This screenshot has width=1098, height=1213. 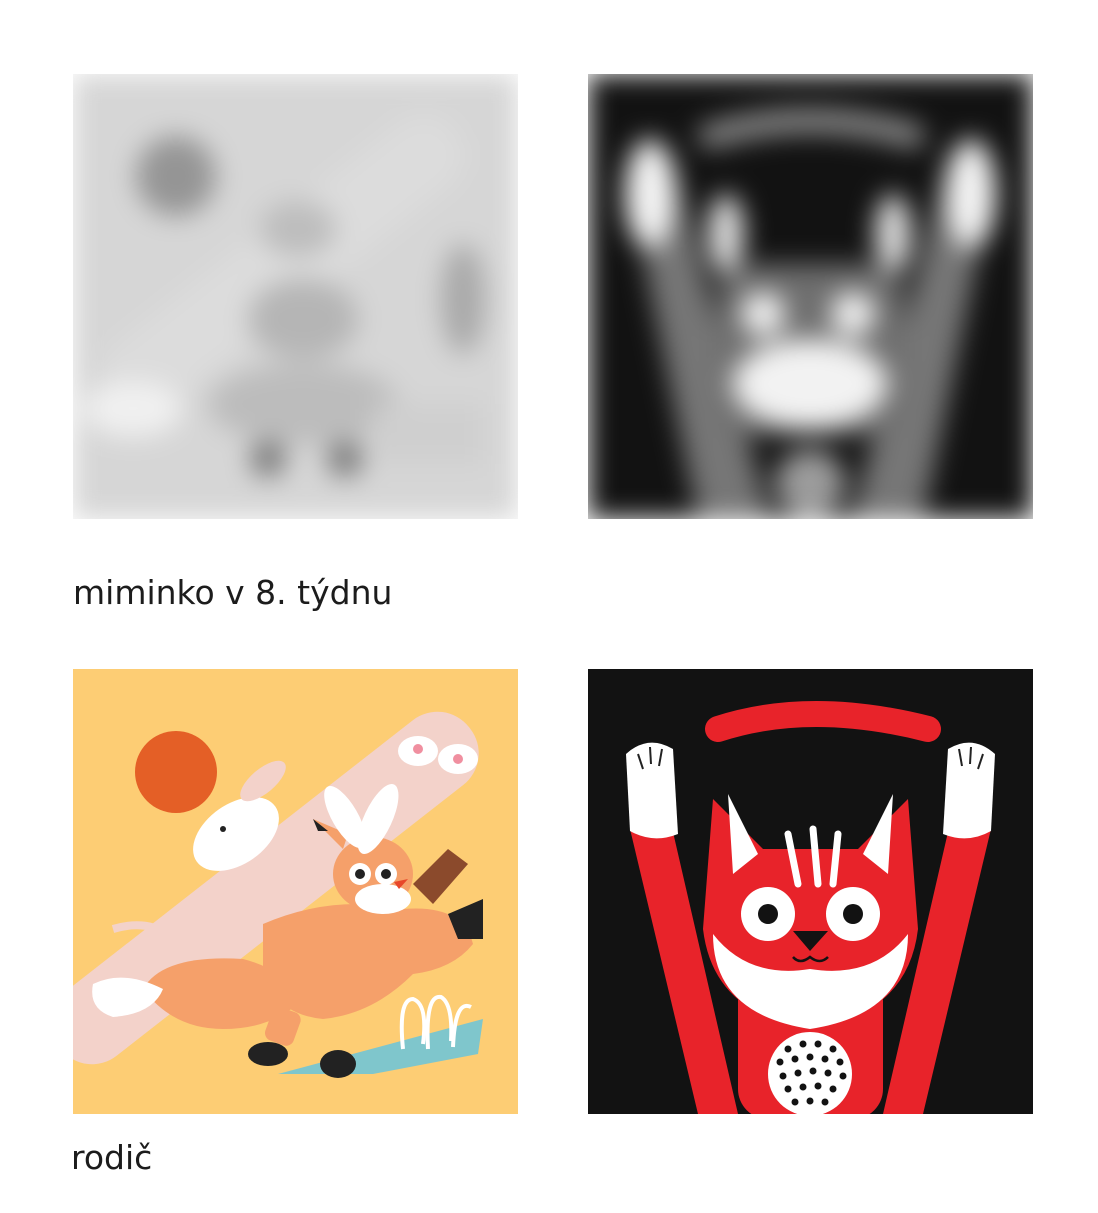 I want to click on parent-view-contrast-card, so click(x=810, y=891).